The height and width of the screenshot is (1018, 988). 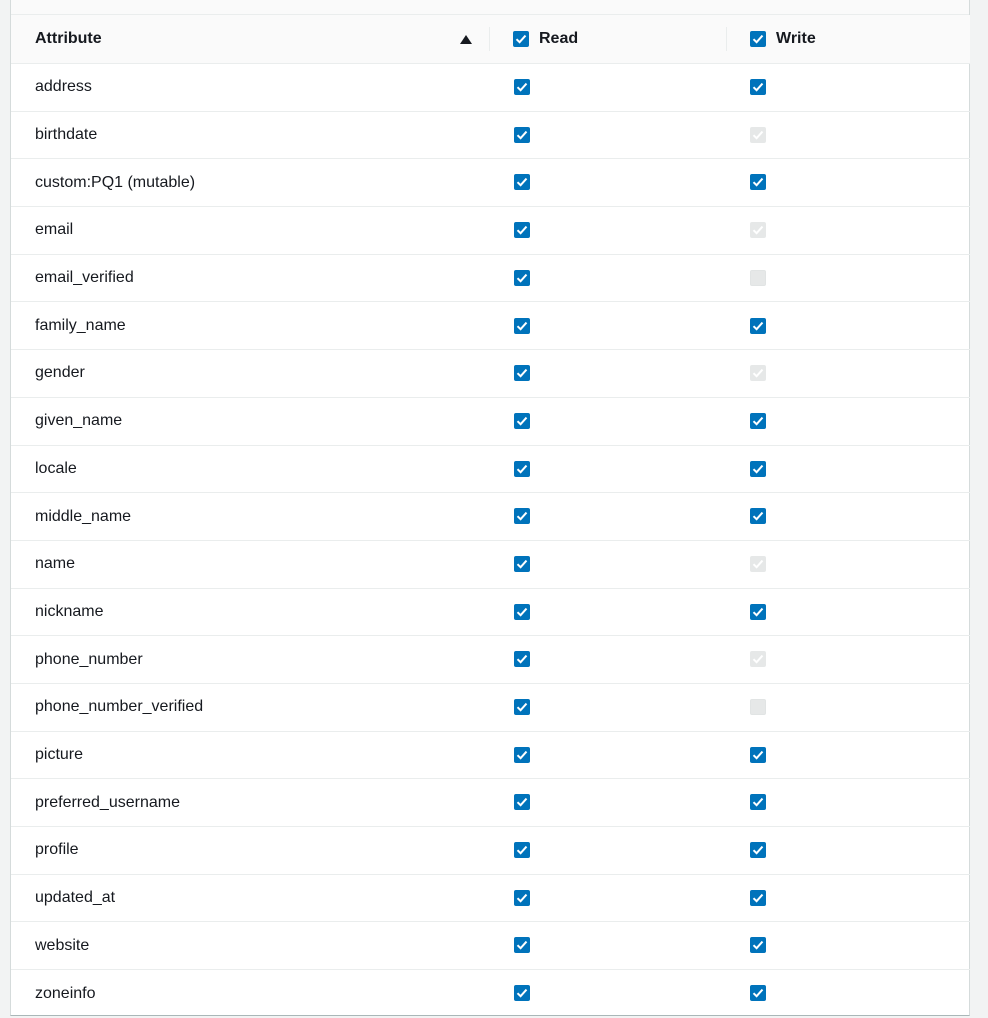 I want to click on table-header-row: Attribute Read Write, so click(x=490, y=39).